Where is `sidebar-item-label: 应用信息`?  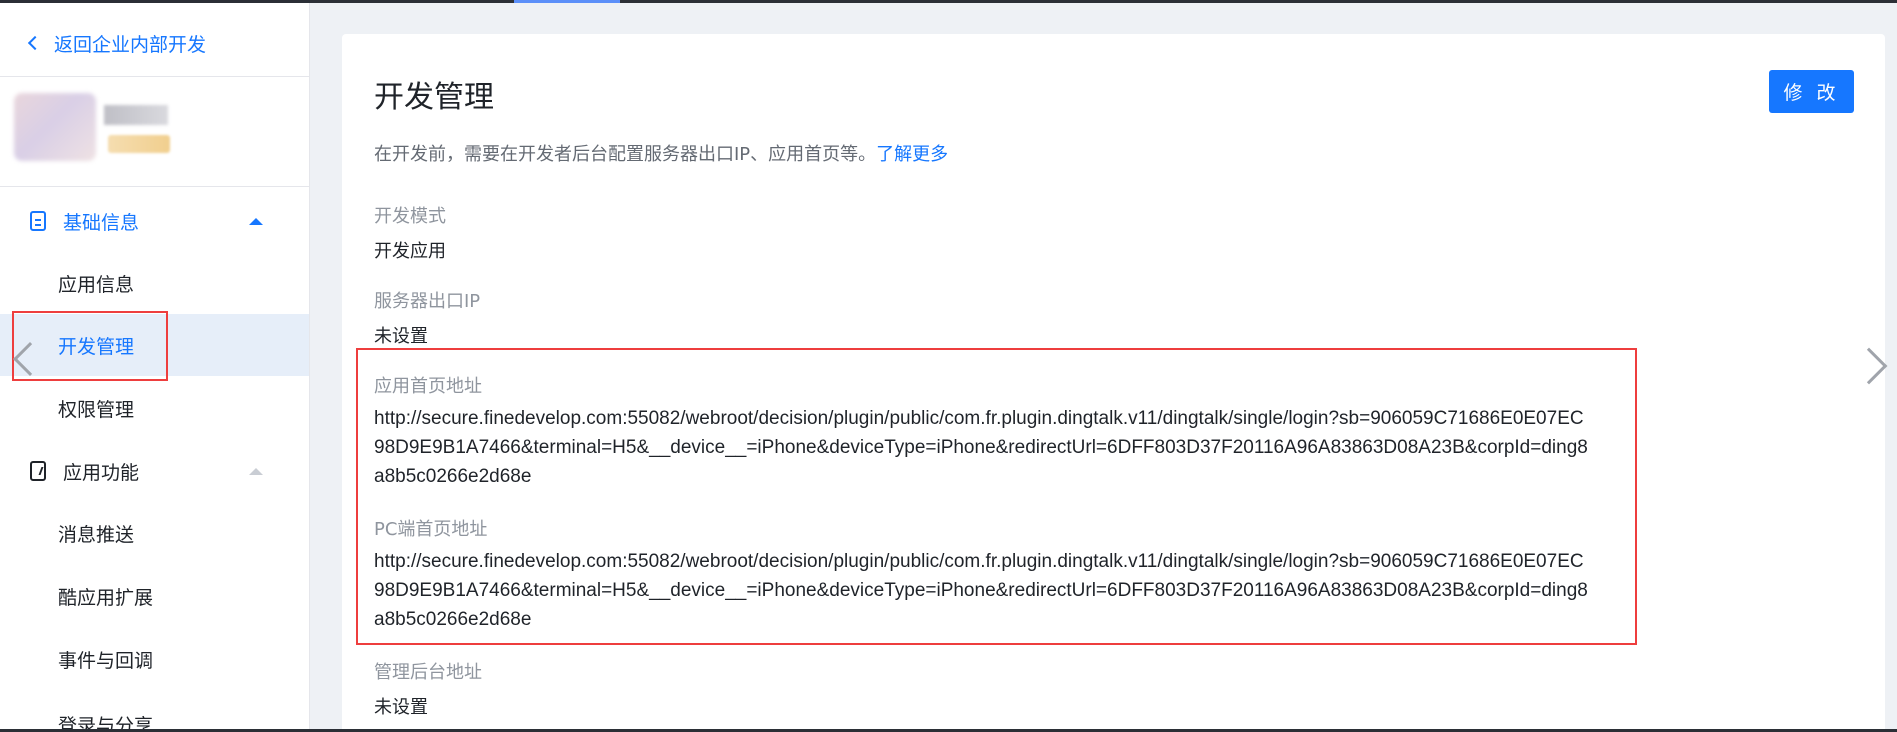
sidebar-item-label: 应用信息 is located at coordinates (96, 284).